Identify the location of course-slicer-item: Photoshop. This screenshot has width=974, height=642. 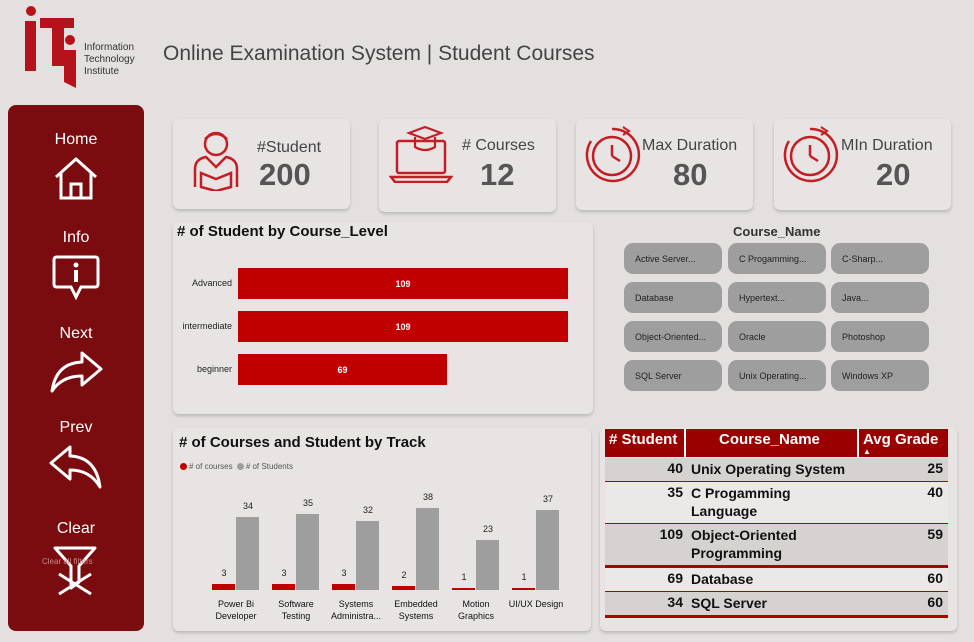
(880, 336).